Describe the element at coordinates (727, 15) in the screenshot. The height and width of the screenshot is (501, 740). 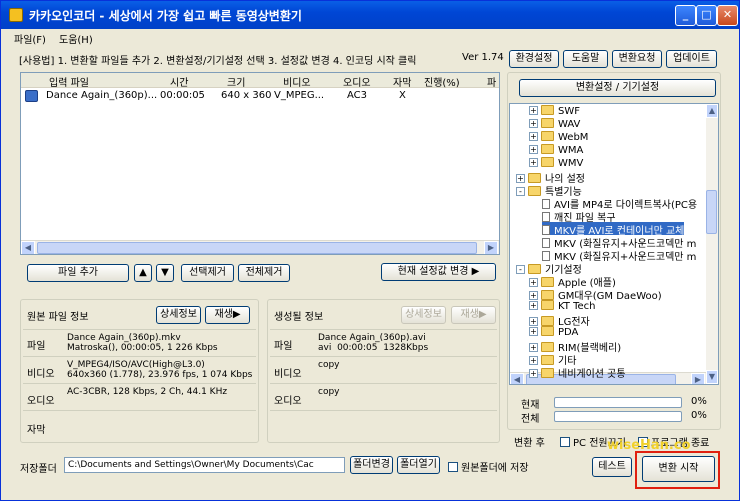
I see `close-button: ✕` at that location.